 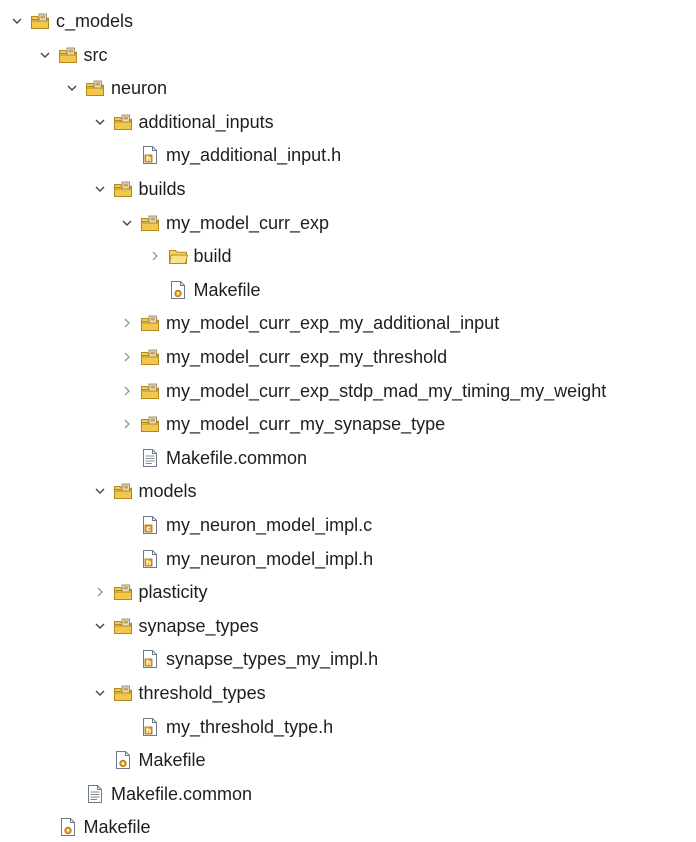 I want to click on tree-item-c-models: c_models, so click(x=348, y=21).